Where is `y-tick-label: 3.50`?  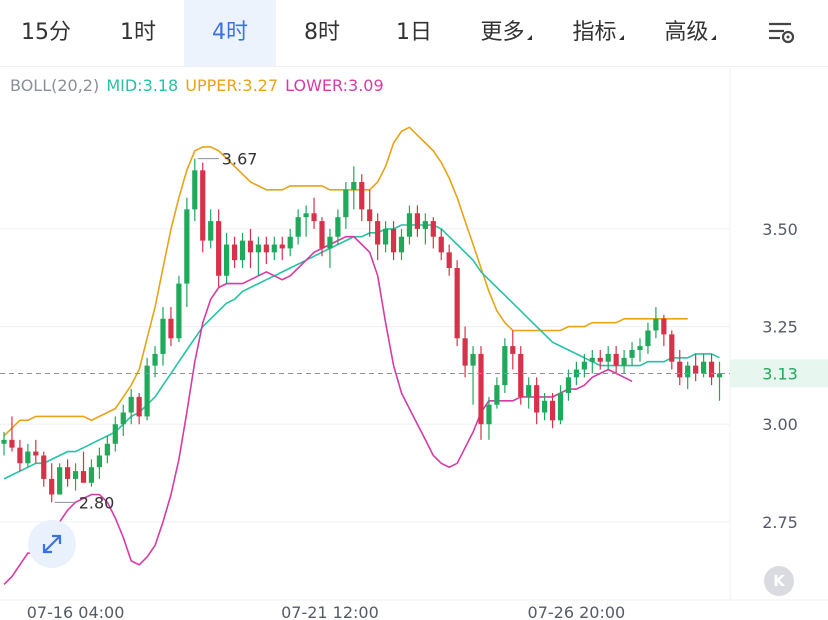 y-tick-label: 3.50 is located at coordinates (780, 229).